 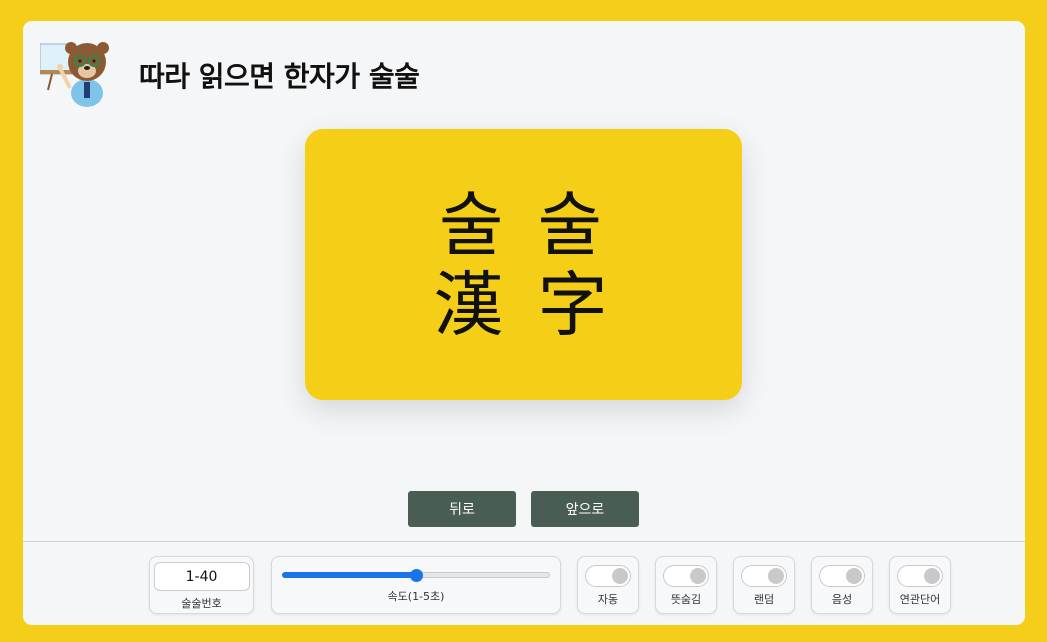 I want to click on range-label: 술술번호, so click(x=201, y=603).